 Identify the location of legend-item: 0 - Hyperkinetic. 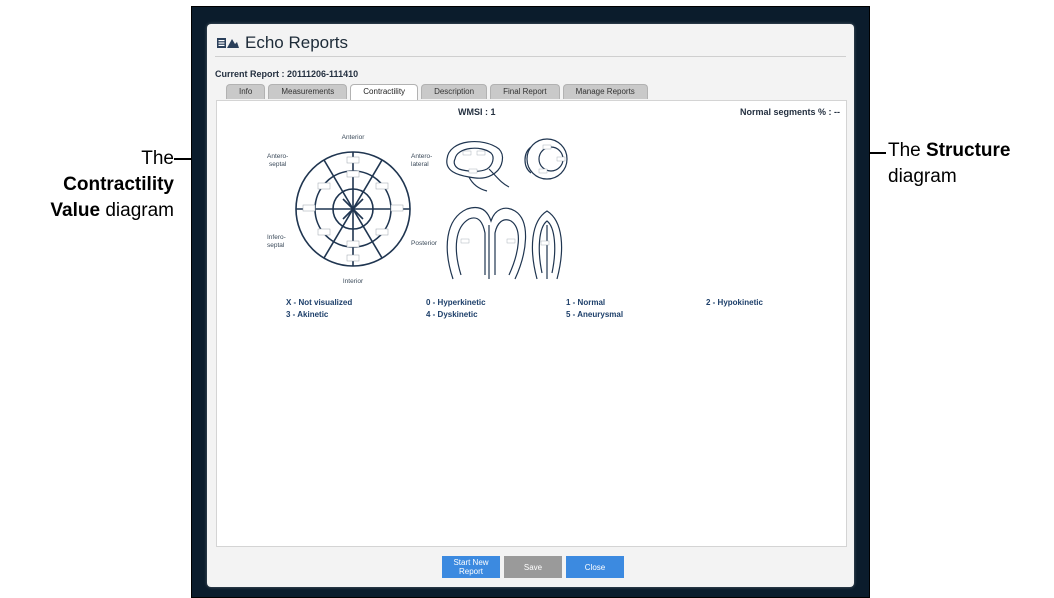
(456, 302).